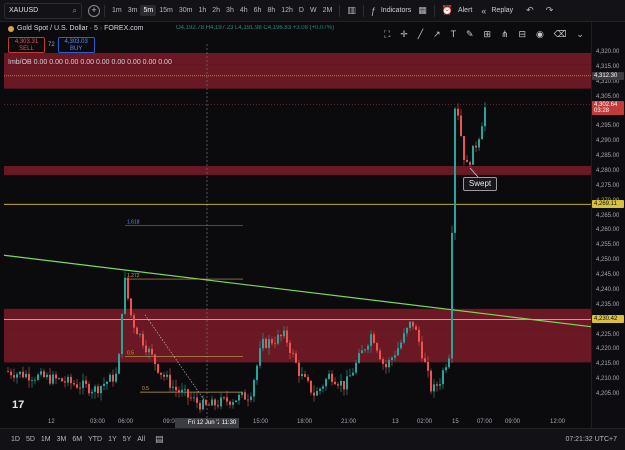 This screenshot has height=450, width=625. What do you see at coordinates (522, 34) in the screenshot?
I see `lock-icon: ⊟` at bounding box center [522, 34].